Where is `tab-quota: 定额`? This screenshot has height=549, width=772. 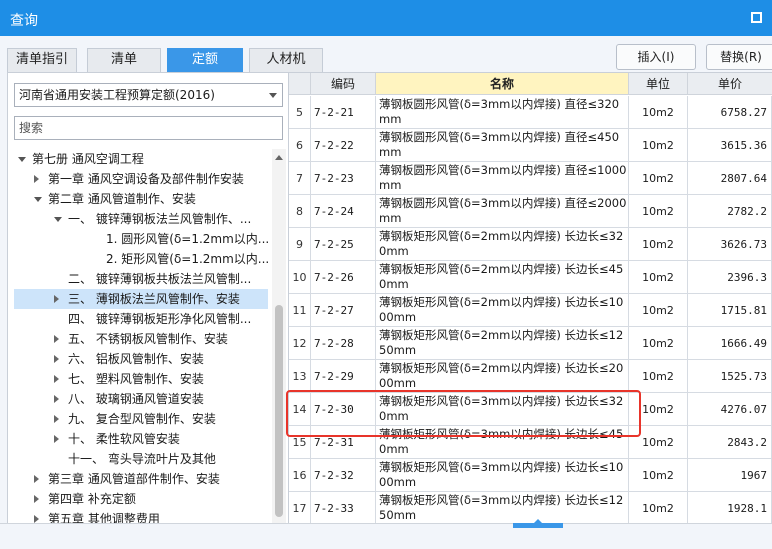
tab-quota: 定额 is located at coordinates (205, 60).